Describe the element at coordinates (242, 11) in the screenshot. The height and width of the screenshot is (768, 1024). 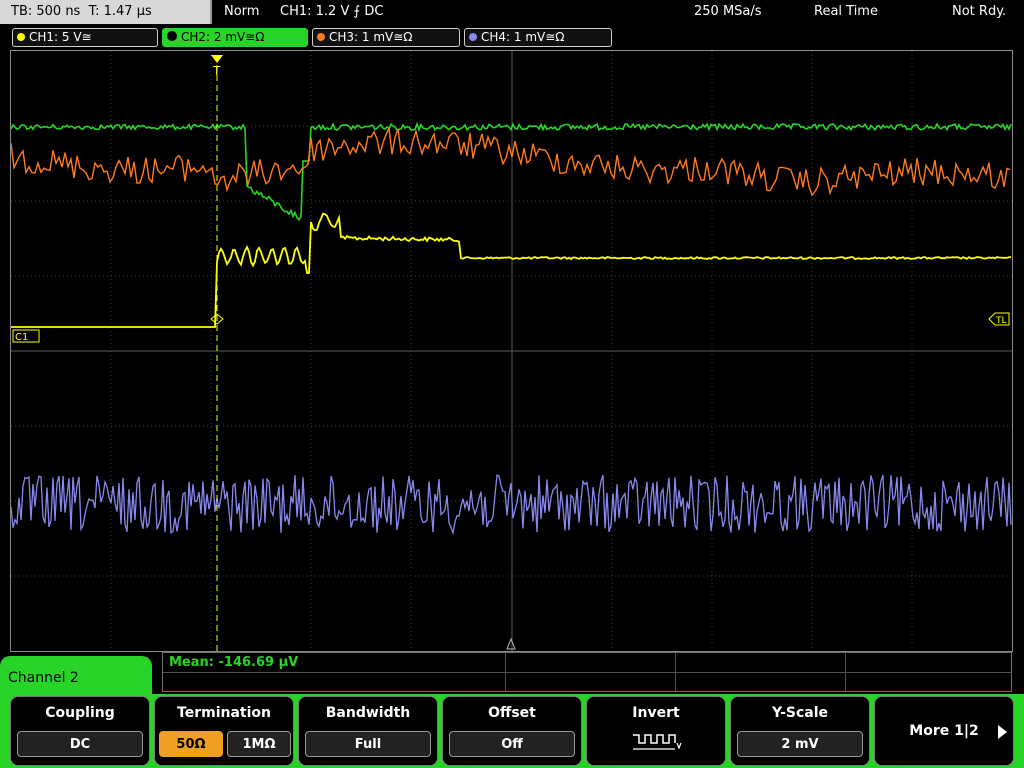
I see `trigger-mode: Norm` at that location.